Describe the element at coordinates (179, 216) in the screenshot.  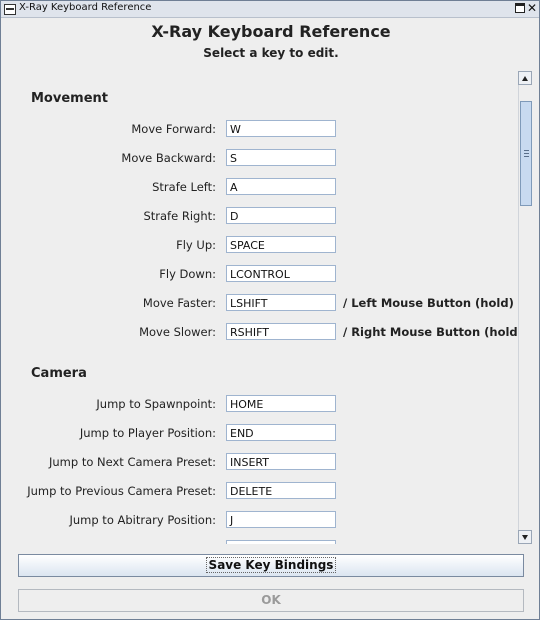
I see `binding-label: Strafe Right:` at that location.